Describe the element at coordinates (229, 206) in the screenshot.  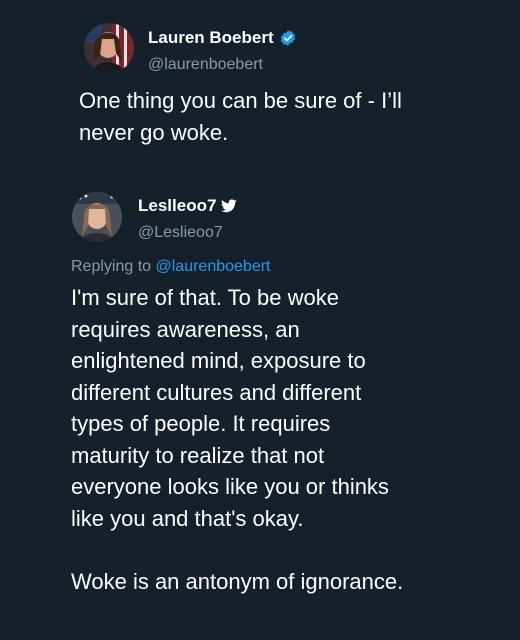
I see `bird-icon` at that location.